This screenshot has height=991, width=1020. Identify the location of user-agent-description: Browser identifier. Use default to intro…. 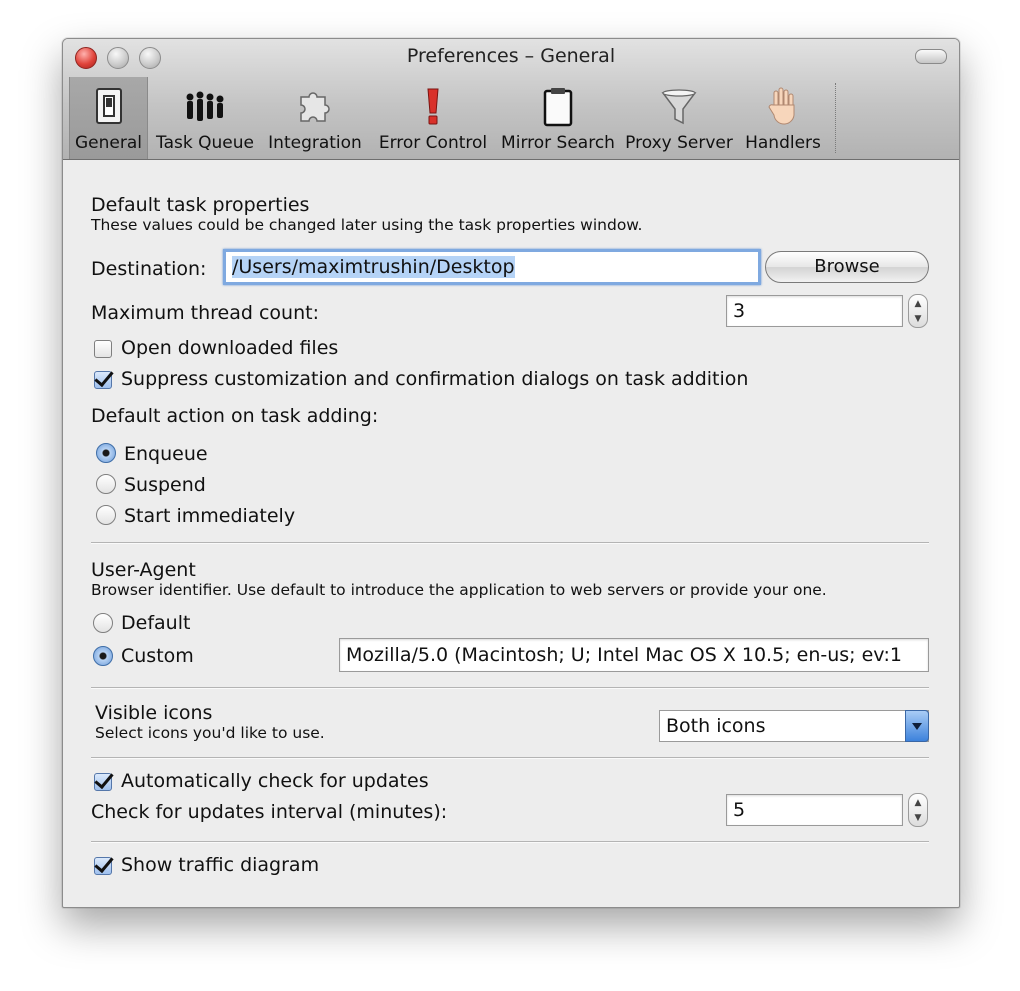
(459, 590).